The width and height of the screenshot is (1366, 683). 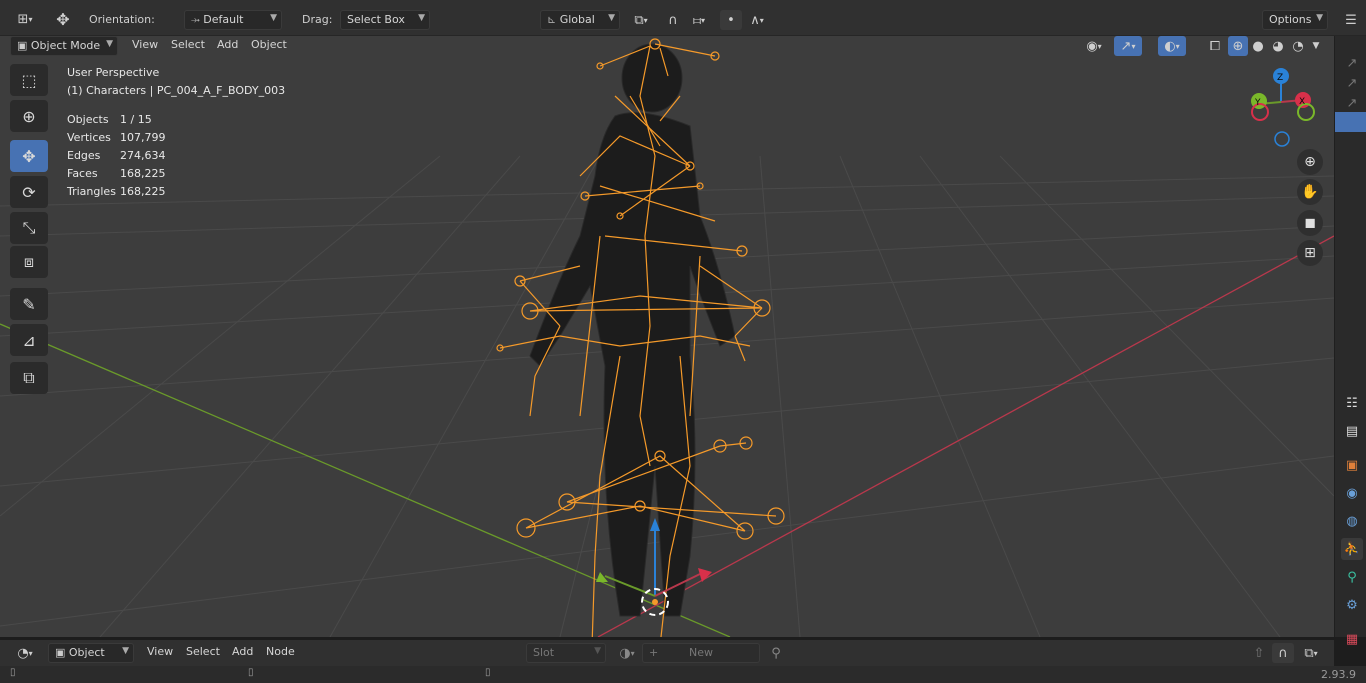 What do you see at coordinates (143, 155) in the screenshot?
I see `stat-edges-value: 274,634` at bounding box center [143, 155].